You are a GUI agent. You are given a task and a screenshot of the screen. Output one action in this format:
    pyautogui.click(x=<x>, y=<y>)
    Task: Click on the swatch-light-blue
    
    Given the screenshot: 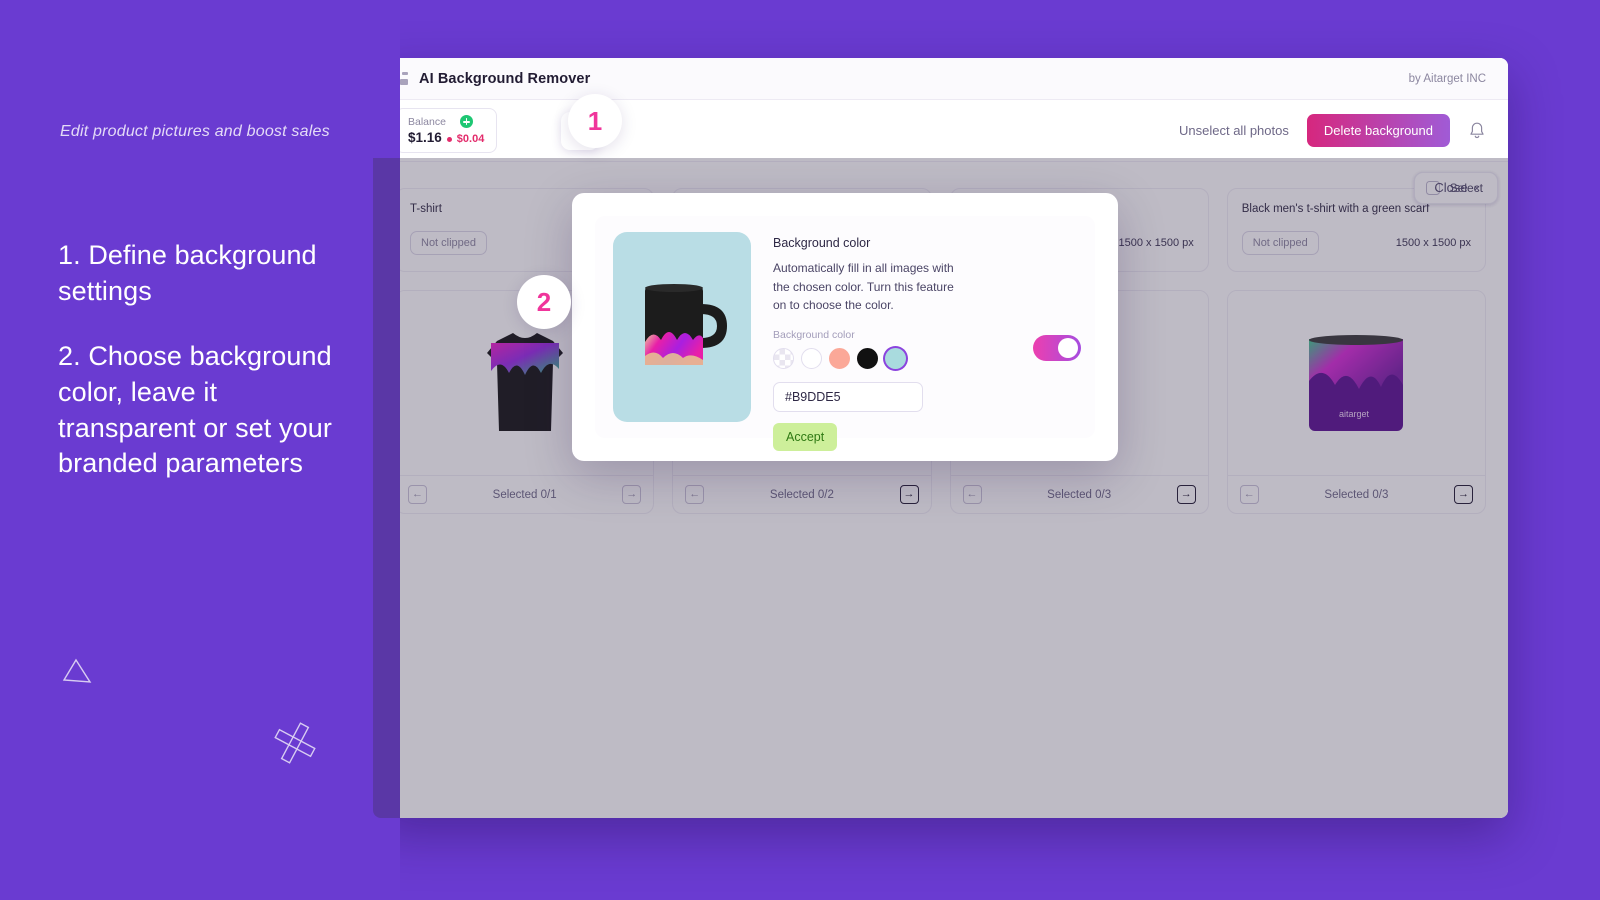 What is the action you would take?
    pyautogui.click(x=895, y=358)
    